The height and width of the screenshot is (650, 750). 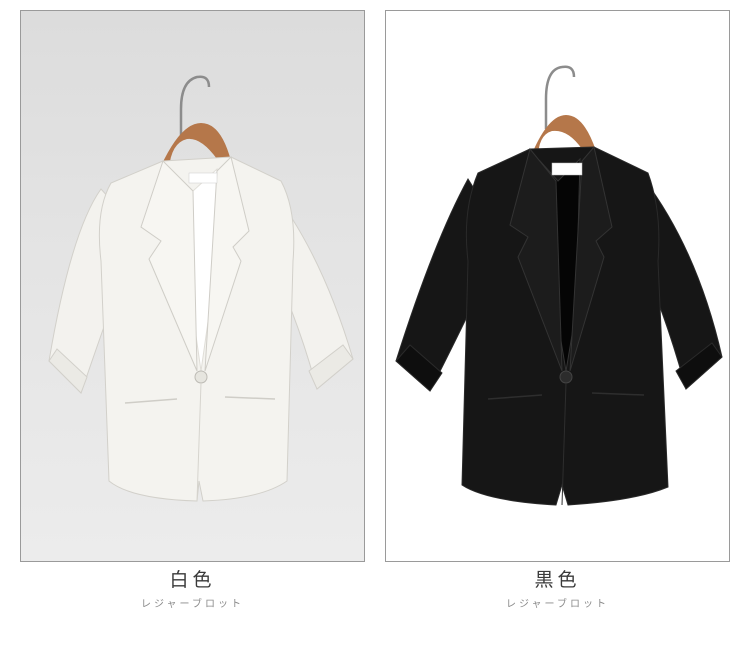 What do you see at coordinates (192, 580) in the screenshot?
I see `color-name-white: 白色` at bounding box center [192, 580].